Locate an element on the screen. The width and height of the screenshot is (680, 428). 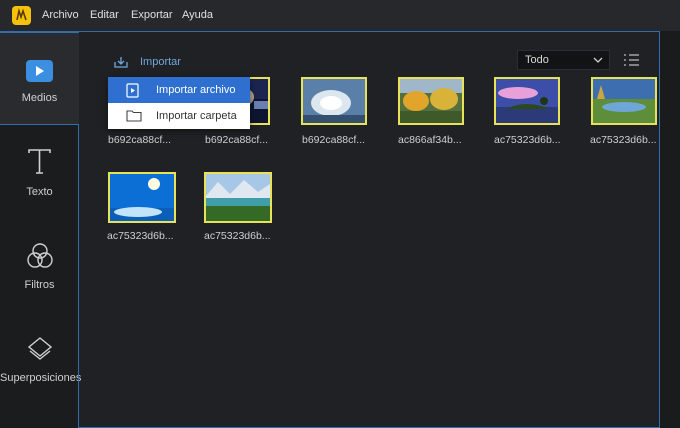
menu-item-import-file: Importar archivo is located at coordinates (179, 90).